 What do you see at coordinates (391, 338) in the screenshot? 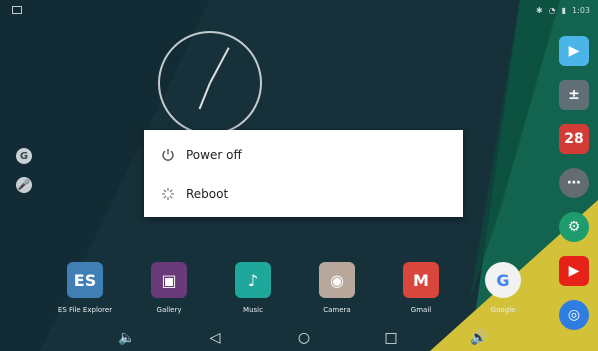
I see `recents-icon: □` at bounding box center [391, 338].